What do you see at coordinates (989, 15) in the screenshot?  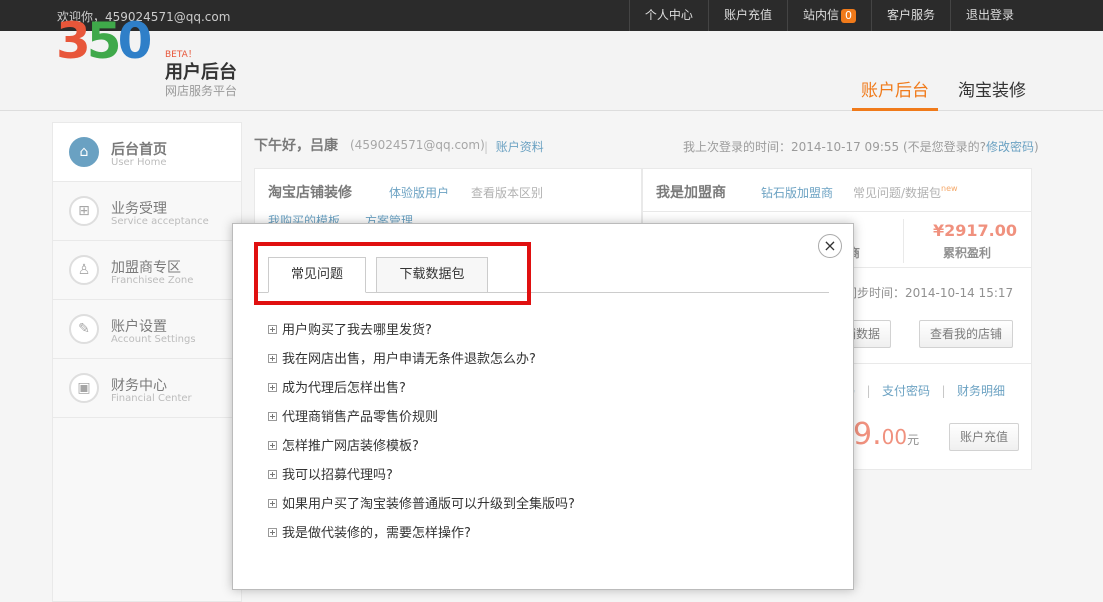 I see `top-nav-logout: 退出登录` at bounding box center [989, 15].